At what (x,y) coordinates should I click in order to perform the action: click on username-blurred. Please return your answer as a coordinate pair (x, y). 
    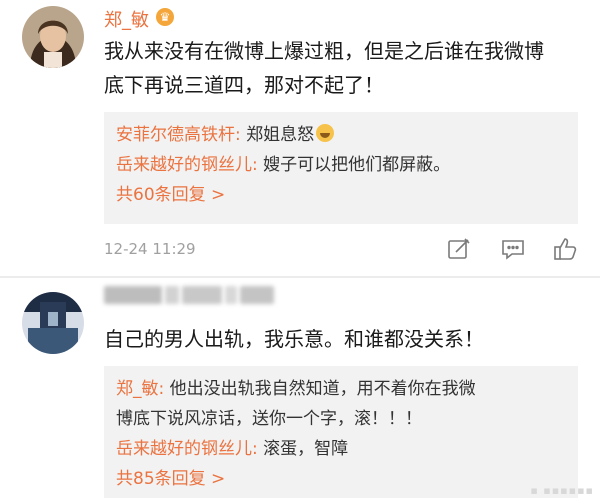
    Looking at the image, I should click on (189, 295).